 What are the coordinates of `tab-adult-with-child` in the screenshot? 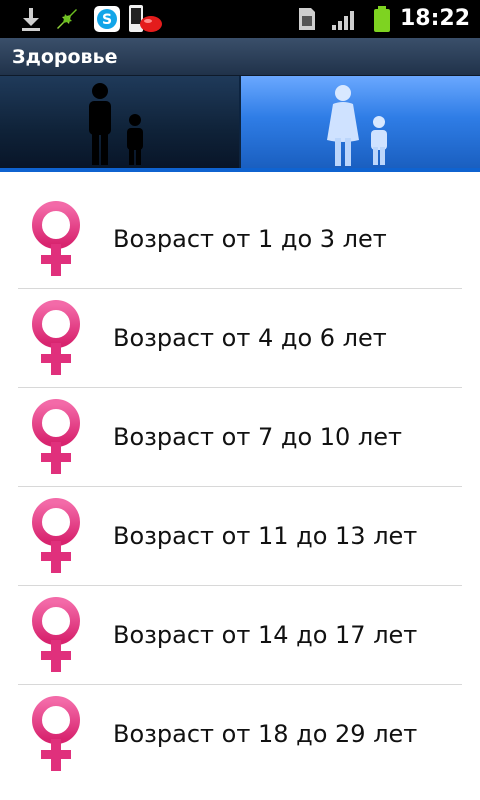 It's located at (119, 122).